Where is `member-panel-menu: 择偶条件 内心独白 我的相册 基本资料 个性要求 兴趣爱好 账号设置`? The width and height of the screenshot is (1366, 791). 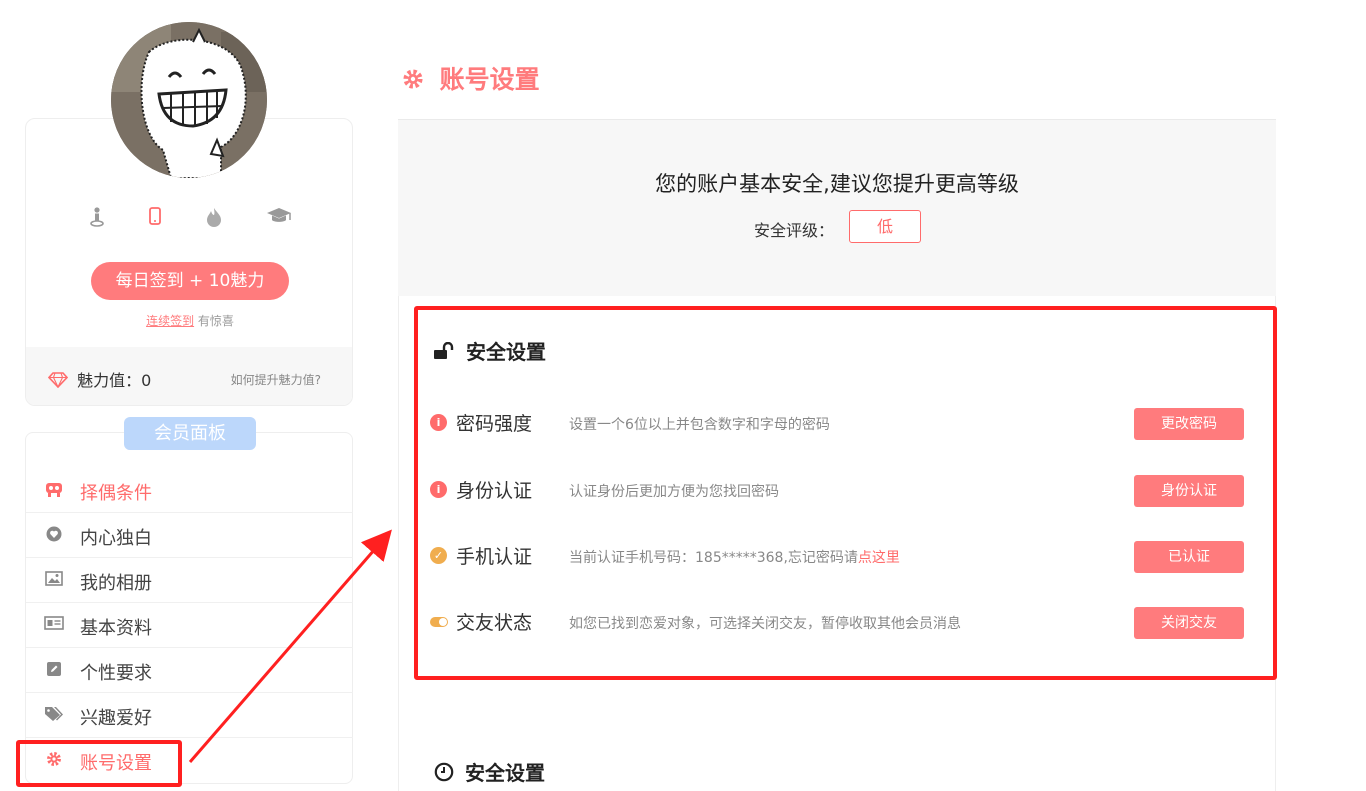 member-panel-menu: 择偶条件 内心独白 我的相册 基本资料 个性要求 兴趣爱好 账号设置 is located at coordinates (189, 608).